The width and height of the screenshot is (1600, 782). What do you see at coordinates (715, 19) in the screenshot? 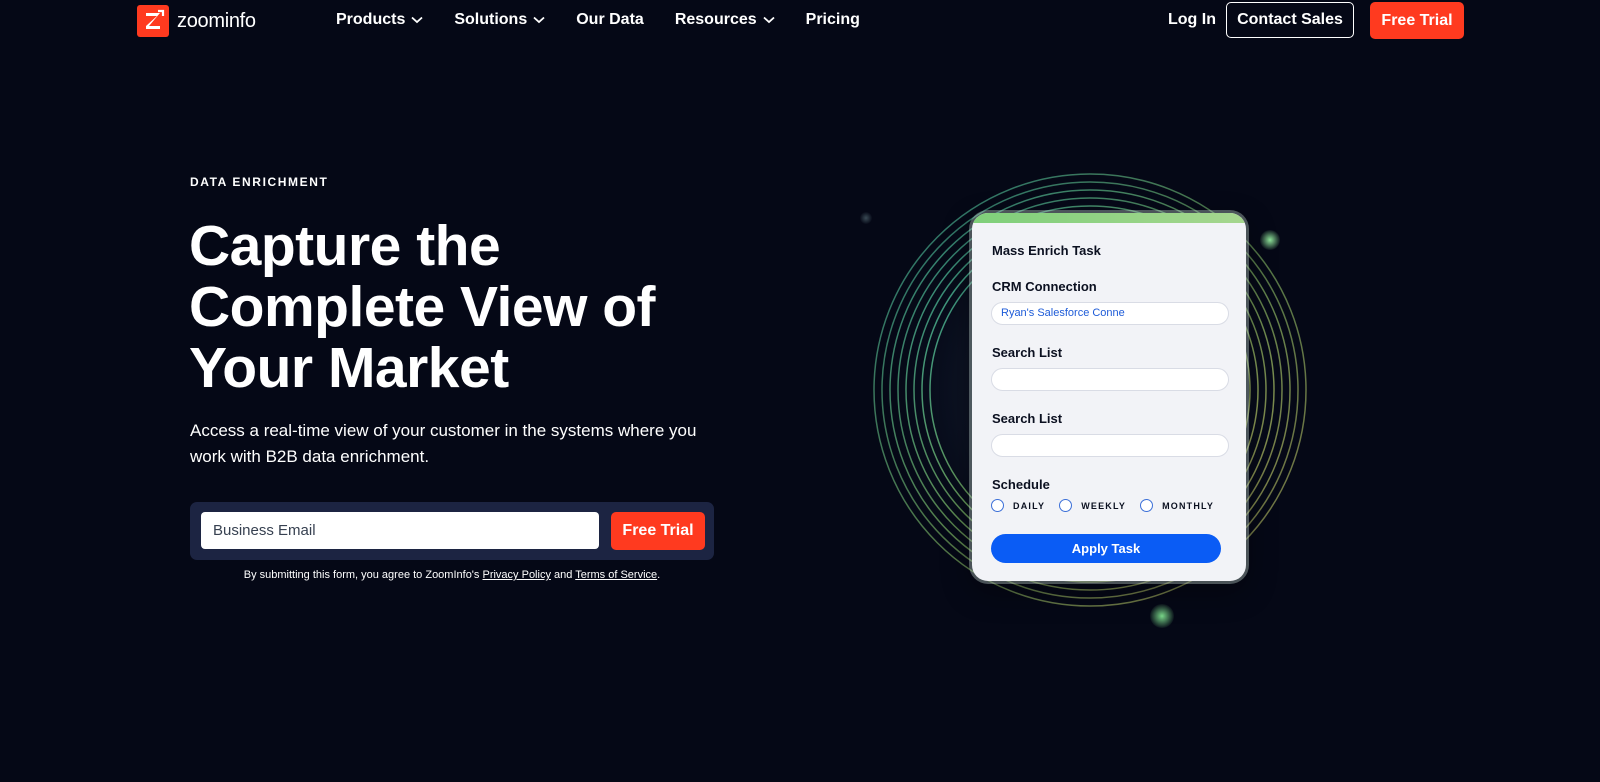
I see `nav-item-label: Resources` at bounding box center [715, 19].